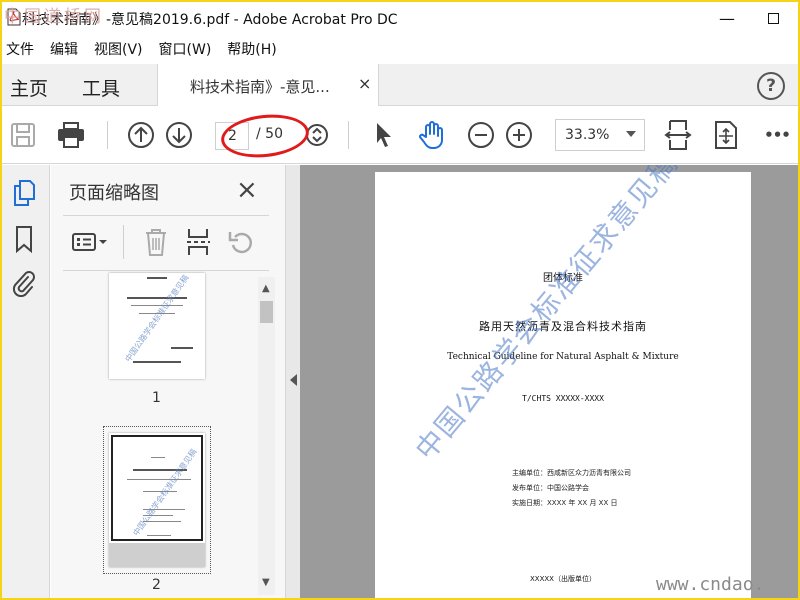 This screenshot has height=600, width=800. Describe the element at coordinates (710, 584) in the screenshot. I see `site-url-watermark: www.cndao.` at that location.